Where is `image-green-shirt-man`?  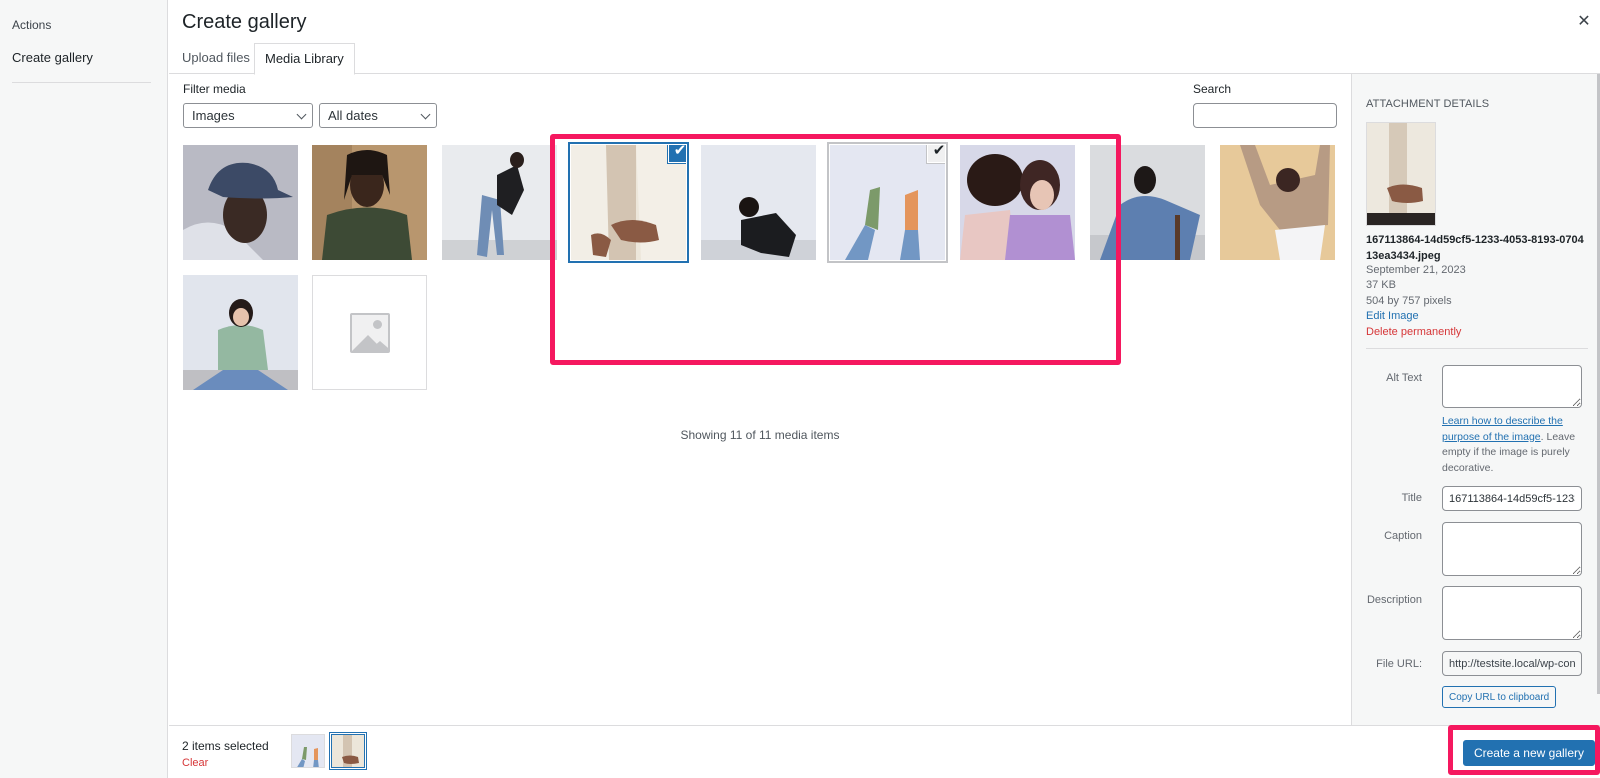
image-green-shirt-man is located at coordinates (369, 202).